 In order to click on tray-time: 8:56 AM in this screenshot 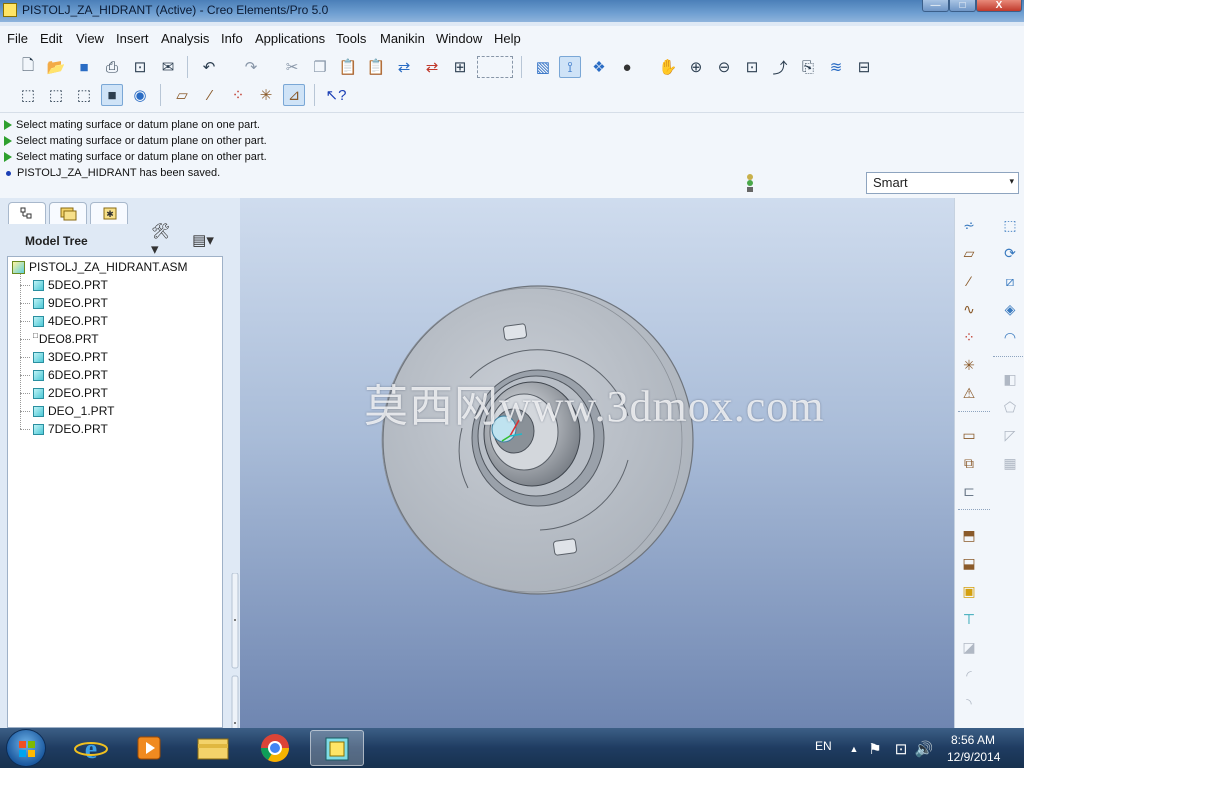, I will do `click(973, 740)`.